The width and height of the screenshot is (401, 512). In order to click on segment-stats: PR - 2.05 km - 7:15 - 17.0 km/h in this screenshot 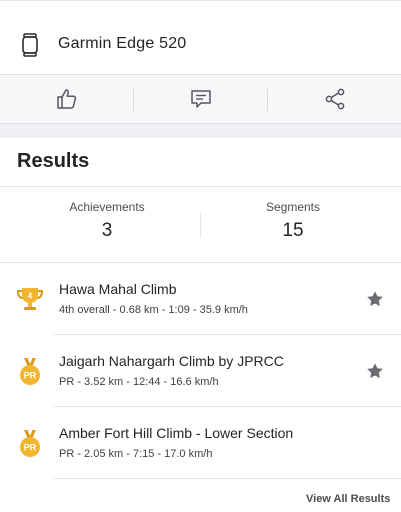, I will do `click(136, 454)`.